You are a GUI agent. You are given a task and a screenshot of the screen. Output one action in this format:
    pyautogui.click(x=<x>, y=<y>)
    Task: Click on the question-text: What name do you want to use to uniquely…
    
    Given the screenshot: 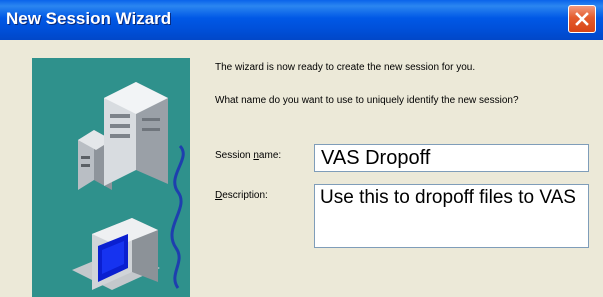 What is the action you would take?
    pyautogui.click(x=367, y=100)
    